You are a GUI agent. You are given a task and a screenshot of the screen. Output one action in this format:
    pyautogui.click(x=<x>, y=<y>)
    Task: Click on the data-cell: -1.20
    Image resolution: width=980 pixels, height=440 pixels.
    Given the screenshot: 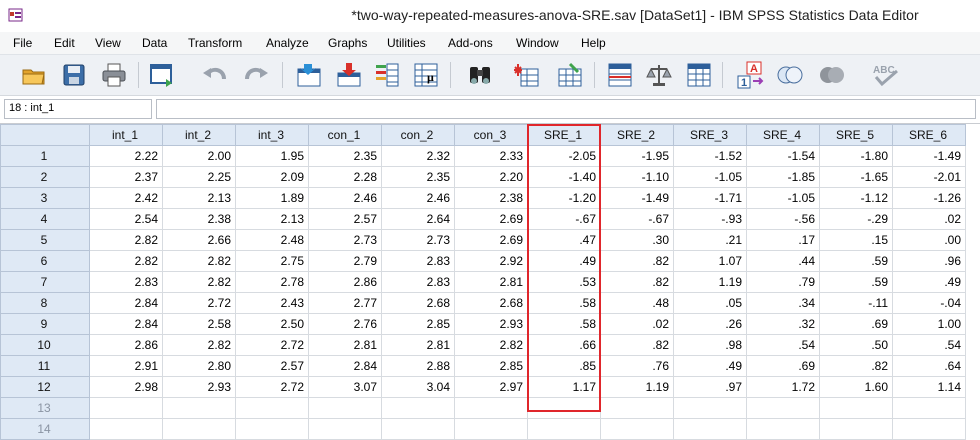 What is the action you would take?
    pyautogui.click(x=564, y=198)
    